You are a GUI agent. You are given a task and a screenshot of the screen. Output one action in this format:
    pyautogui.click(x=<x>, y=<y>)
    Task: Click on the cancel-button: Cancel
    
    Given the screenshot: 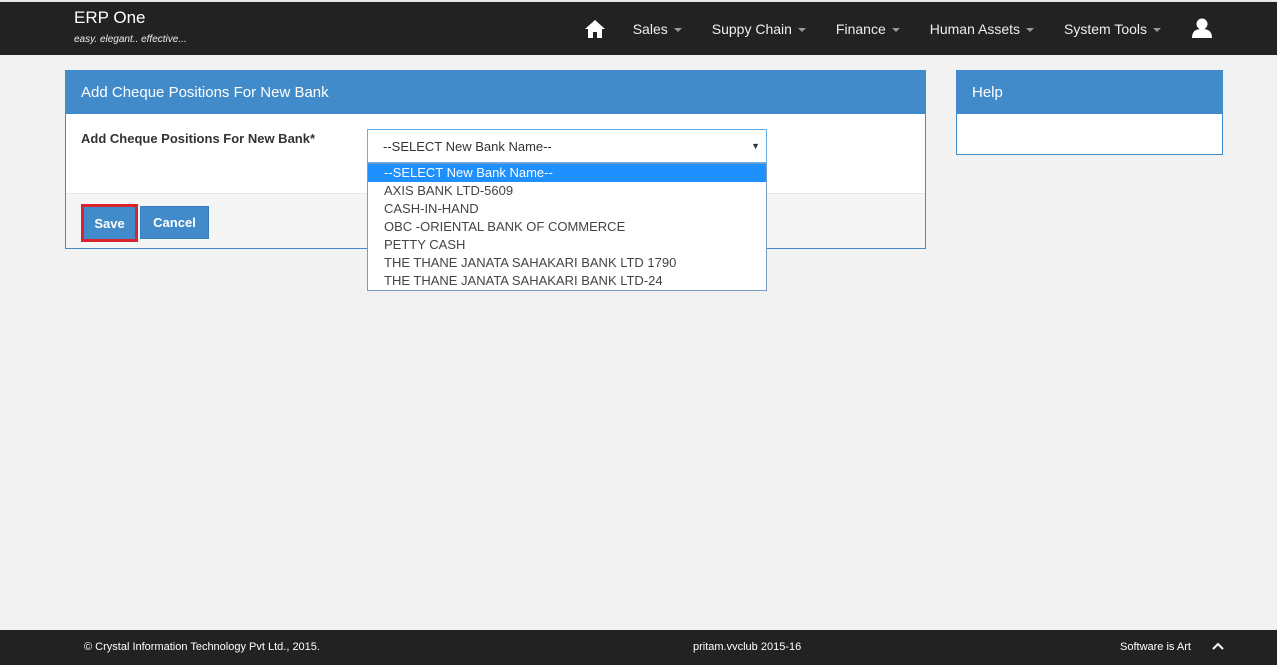 What is the action you would take?
    pyautogui.click(x=174, y=222)
    